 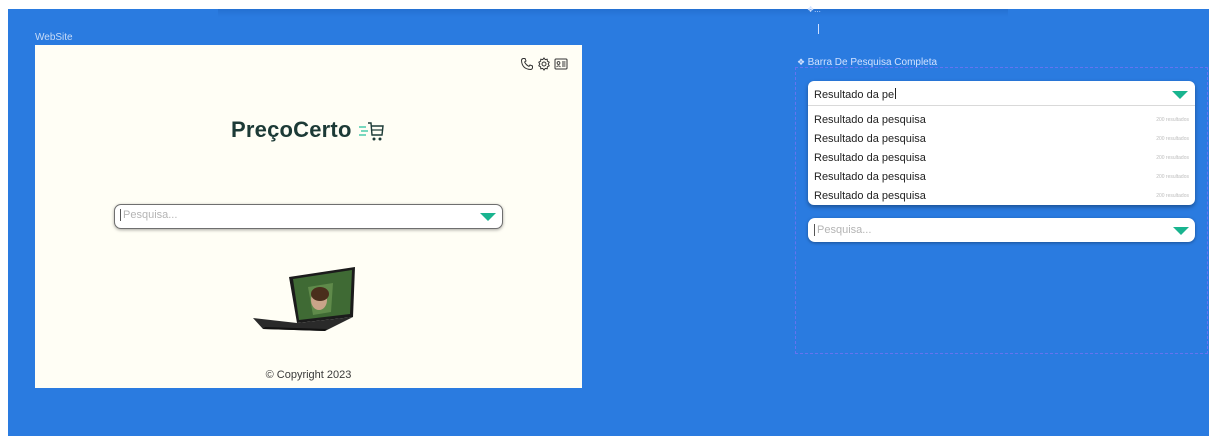 What do you see at coordinates (291, 129) in the screenshot?
I see `brand-name: PreçoCerto` at bounding box center [291, 129].